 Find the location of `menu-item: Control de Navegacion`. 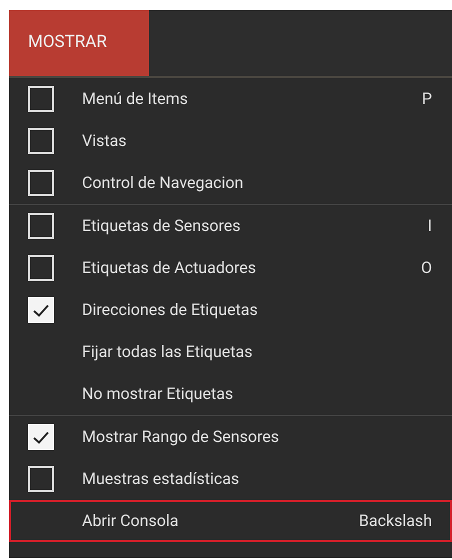

menu-item: Control de Navegacion is located at coordinates (230, 183).